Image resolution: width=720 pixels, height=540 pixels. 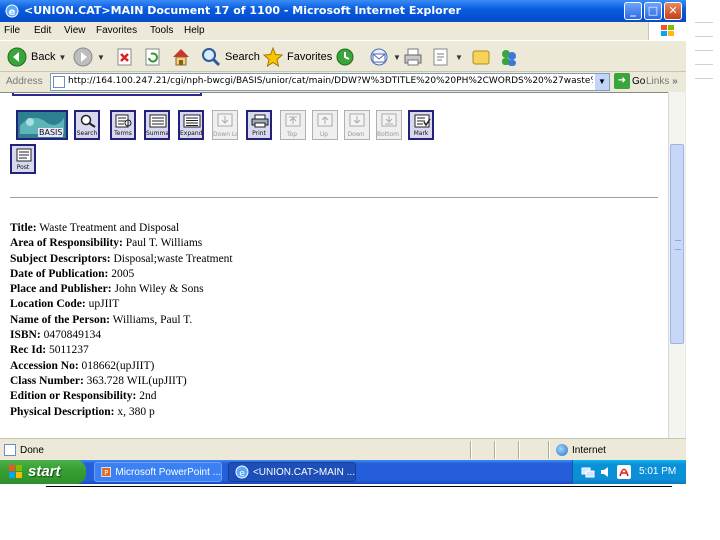 I want to click on expand-button: Expand, so click(x=191, y=125).